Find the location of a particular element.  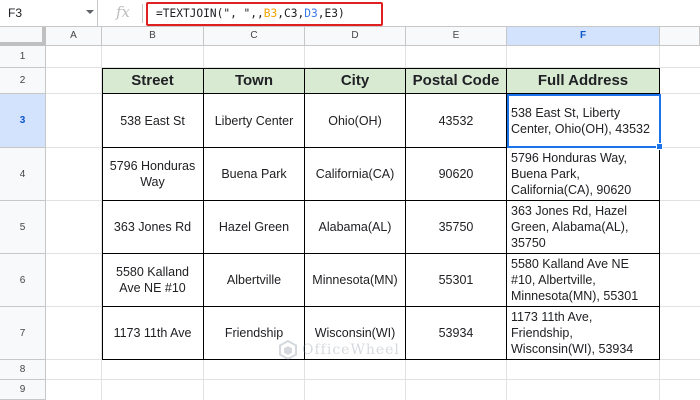

table-border-left is located at coordinates (102, 214).